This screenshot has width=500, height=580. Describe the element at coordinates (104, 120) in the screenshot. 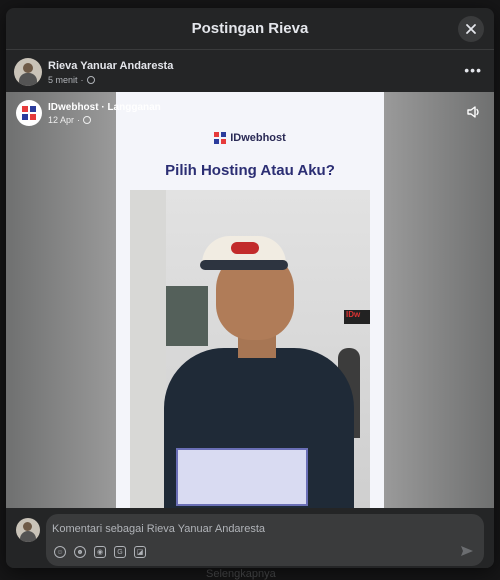

I see `shared-time: 12 Apr ·` at that location.